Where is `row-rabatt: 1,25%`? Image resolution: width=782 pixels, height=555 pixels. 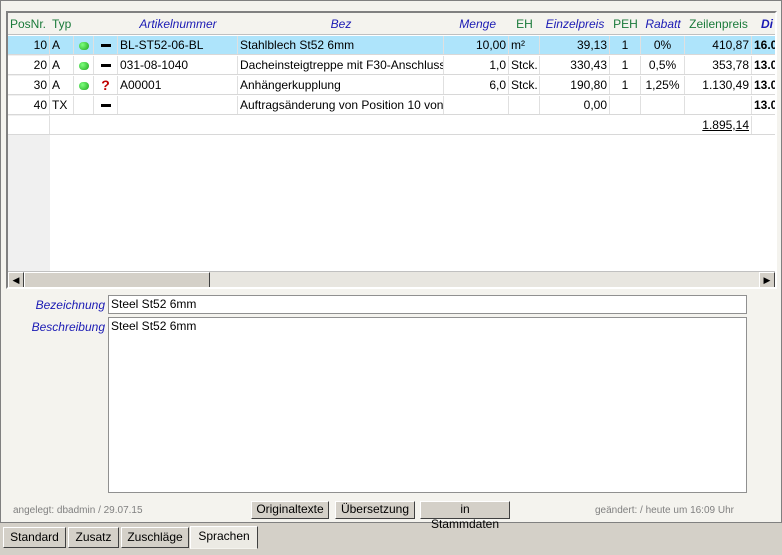
row-rabatt: 1,25% is located at coordinates (663, 85).